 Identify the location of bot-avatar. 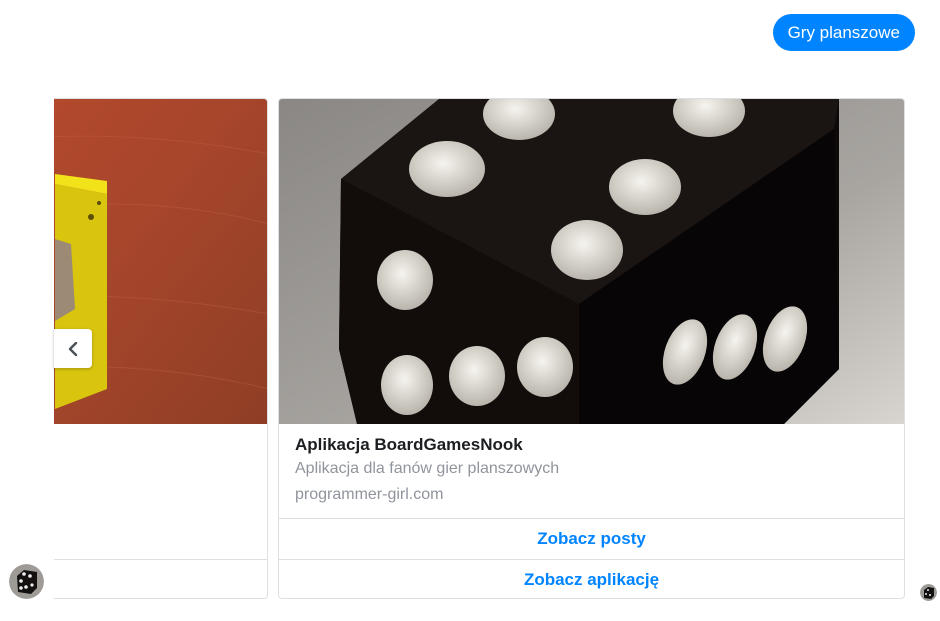
(26, 581).